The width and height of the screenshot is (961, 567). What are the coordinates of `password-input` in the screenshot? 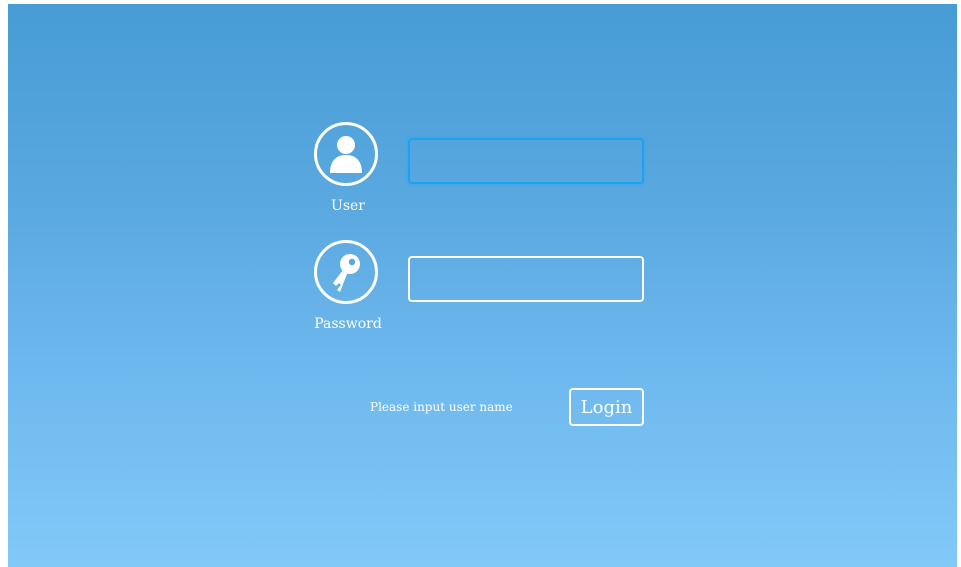 It's located at (526, 279).